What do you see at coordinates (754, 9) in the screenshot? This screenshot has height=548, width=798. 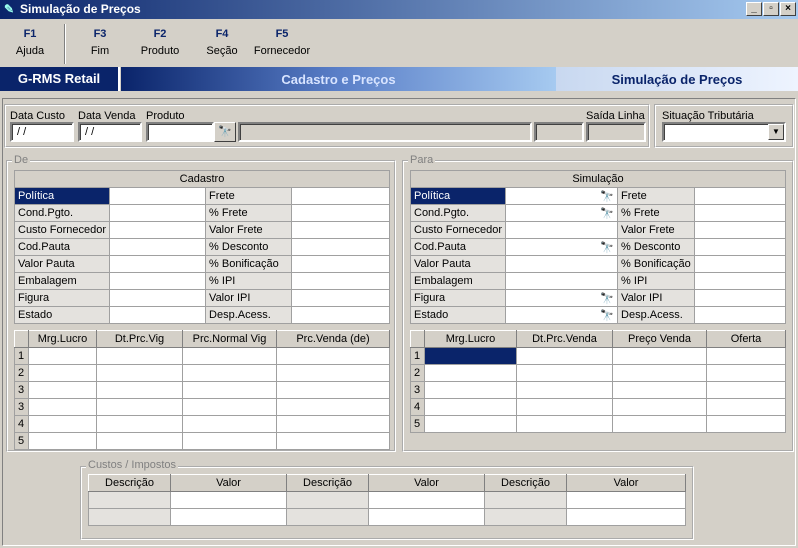 I see `minimize-button: _` at bounding box center [754, 9].